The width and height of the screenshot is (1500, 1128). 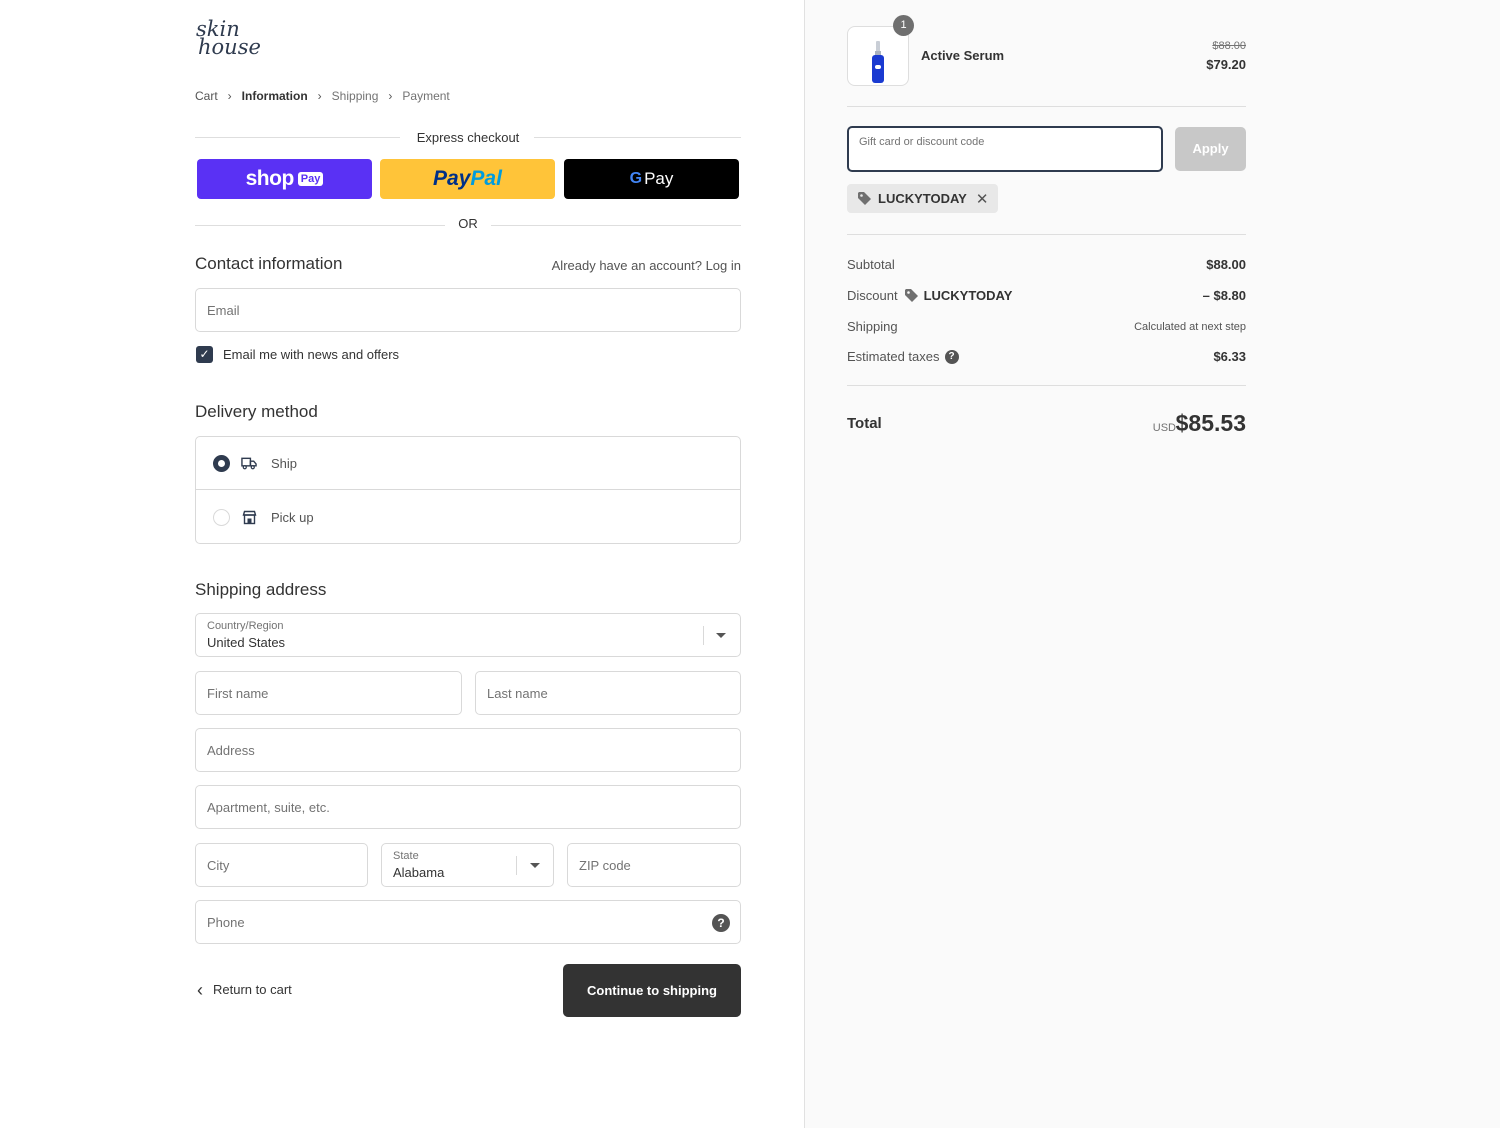 What do you see at coordinates (281, 865) in the screenshot?
I see `city-field: City` at bounding box center [281, 865].